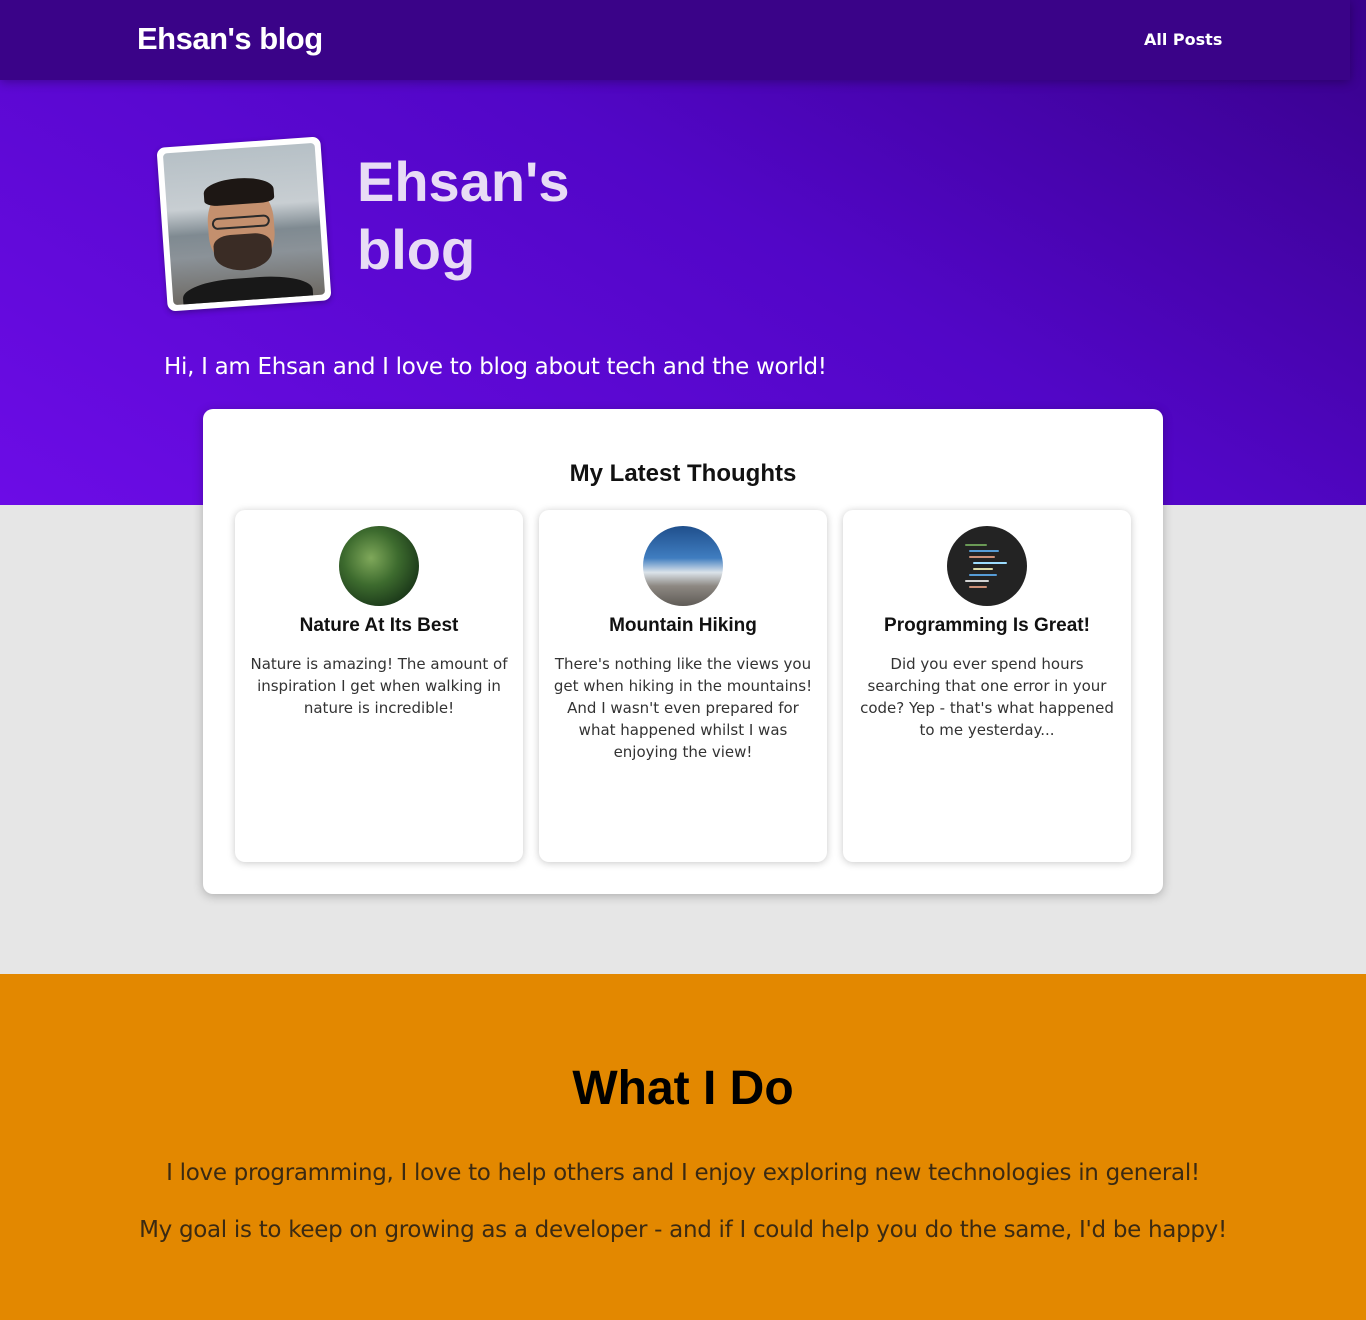  I want to click on top-navigation-bar: Ehsan's blog All Posts, so click(675, 40).